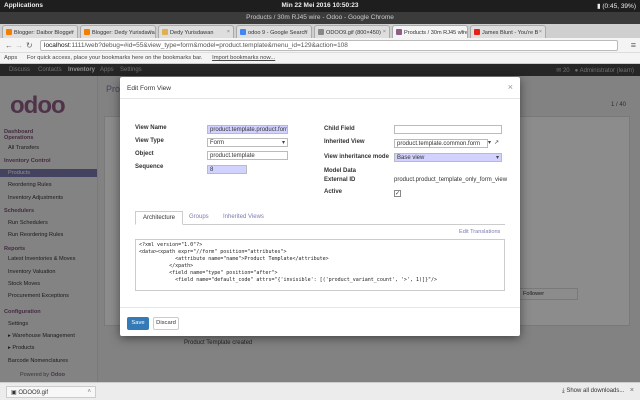  Describe the element at coordinates (166, 266) in the screenshot. I see `code-line: </xpath>` at that location.